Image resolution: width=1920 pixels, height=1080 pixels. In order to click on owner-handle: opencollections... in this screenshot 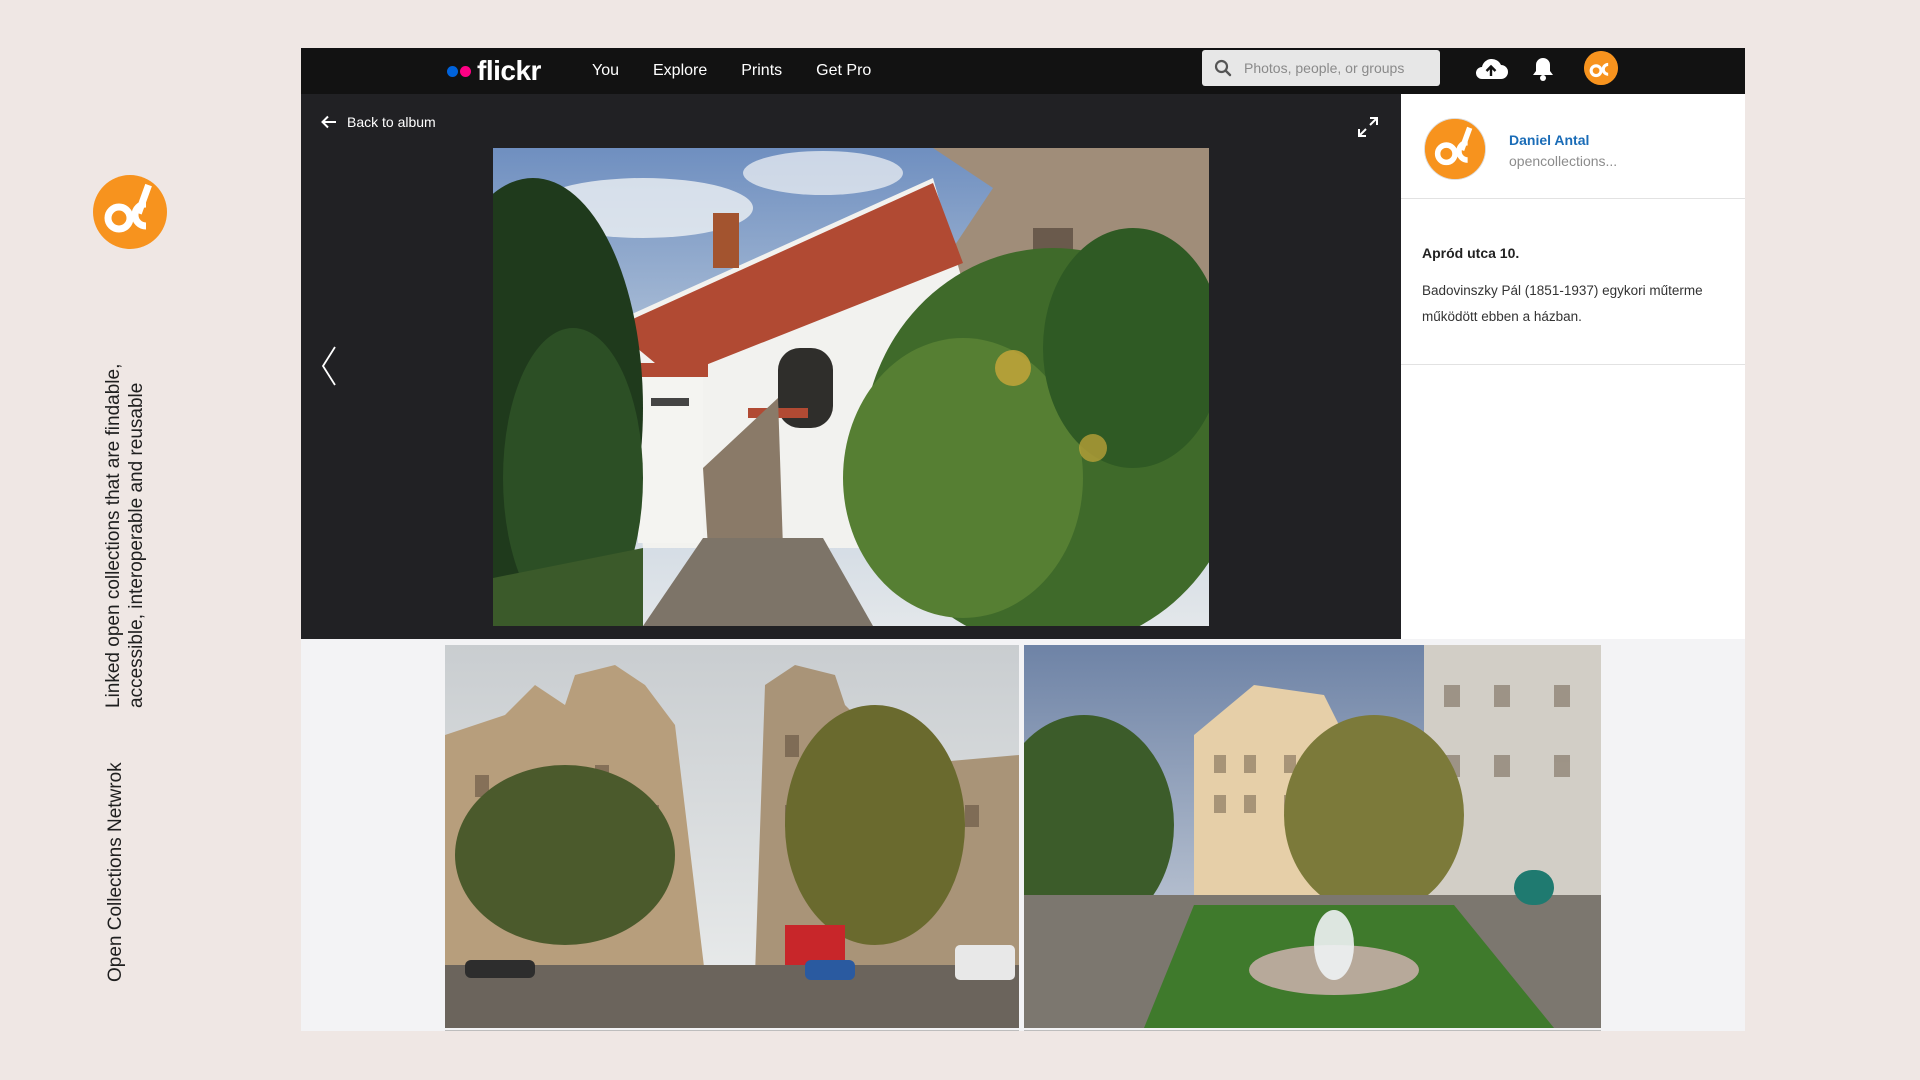, I will do `click(1563, 161)`.